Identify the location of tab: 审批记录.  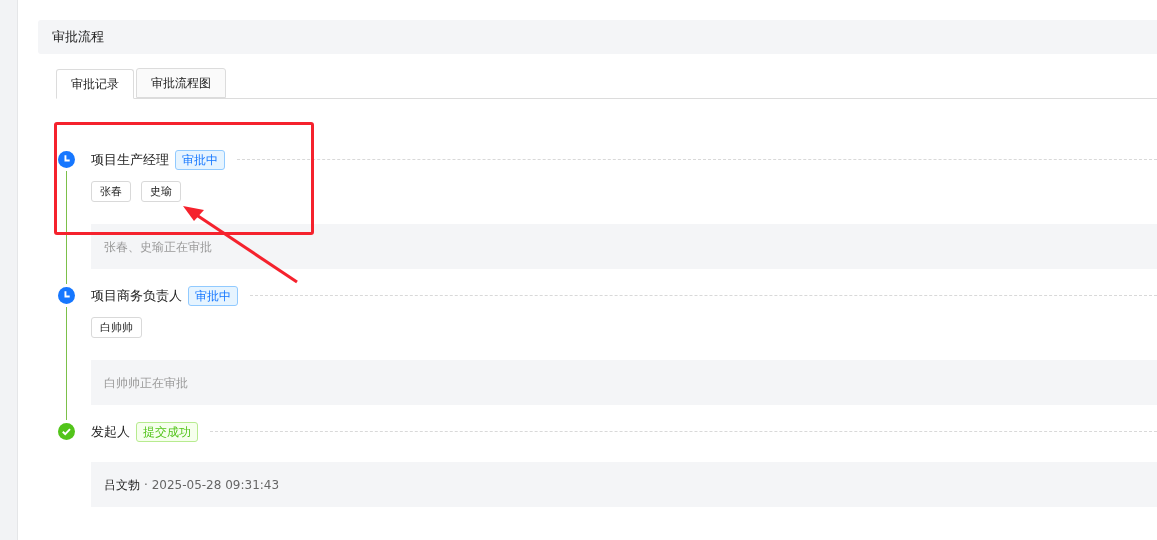
(95, 84).